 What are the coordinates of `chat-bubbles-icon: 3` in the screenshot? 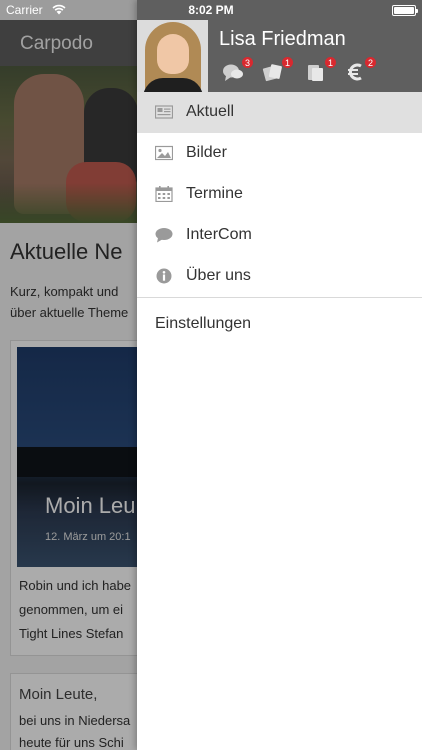 It's located at (238, 70).